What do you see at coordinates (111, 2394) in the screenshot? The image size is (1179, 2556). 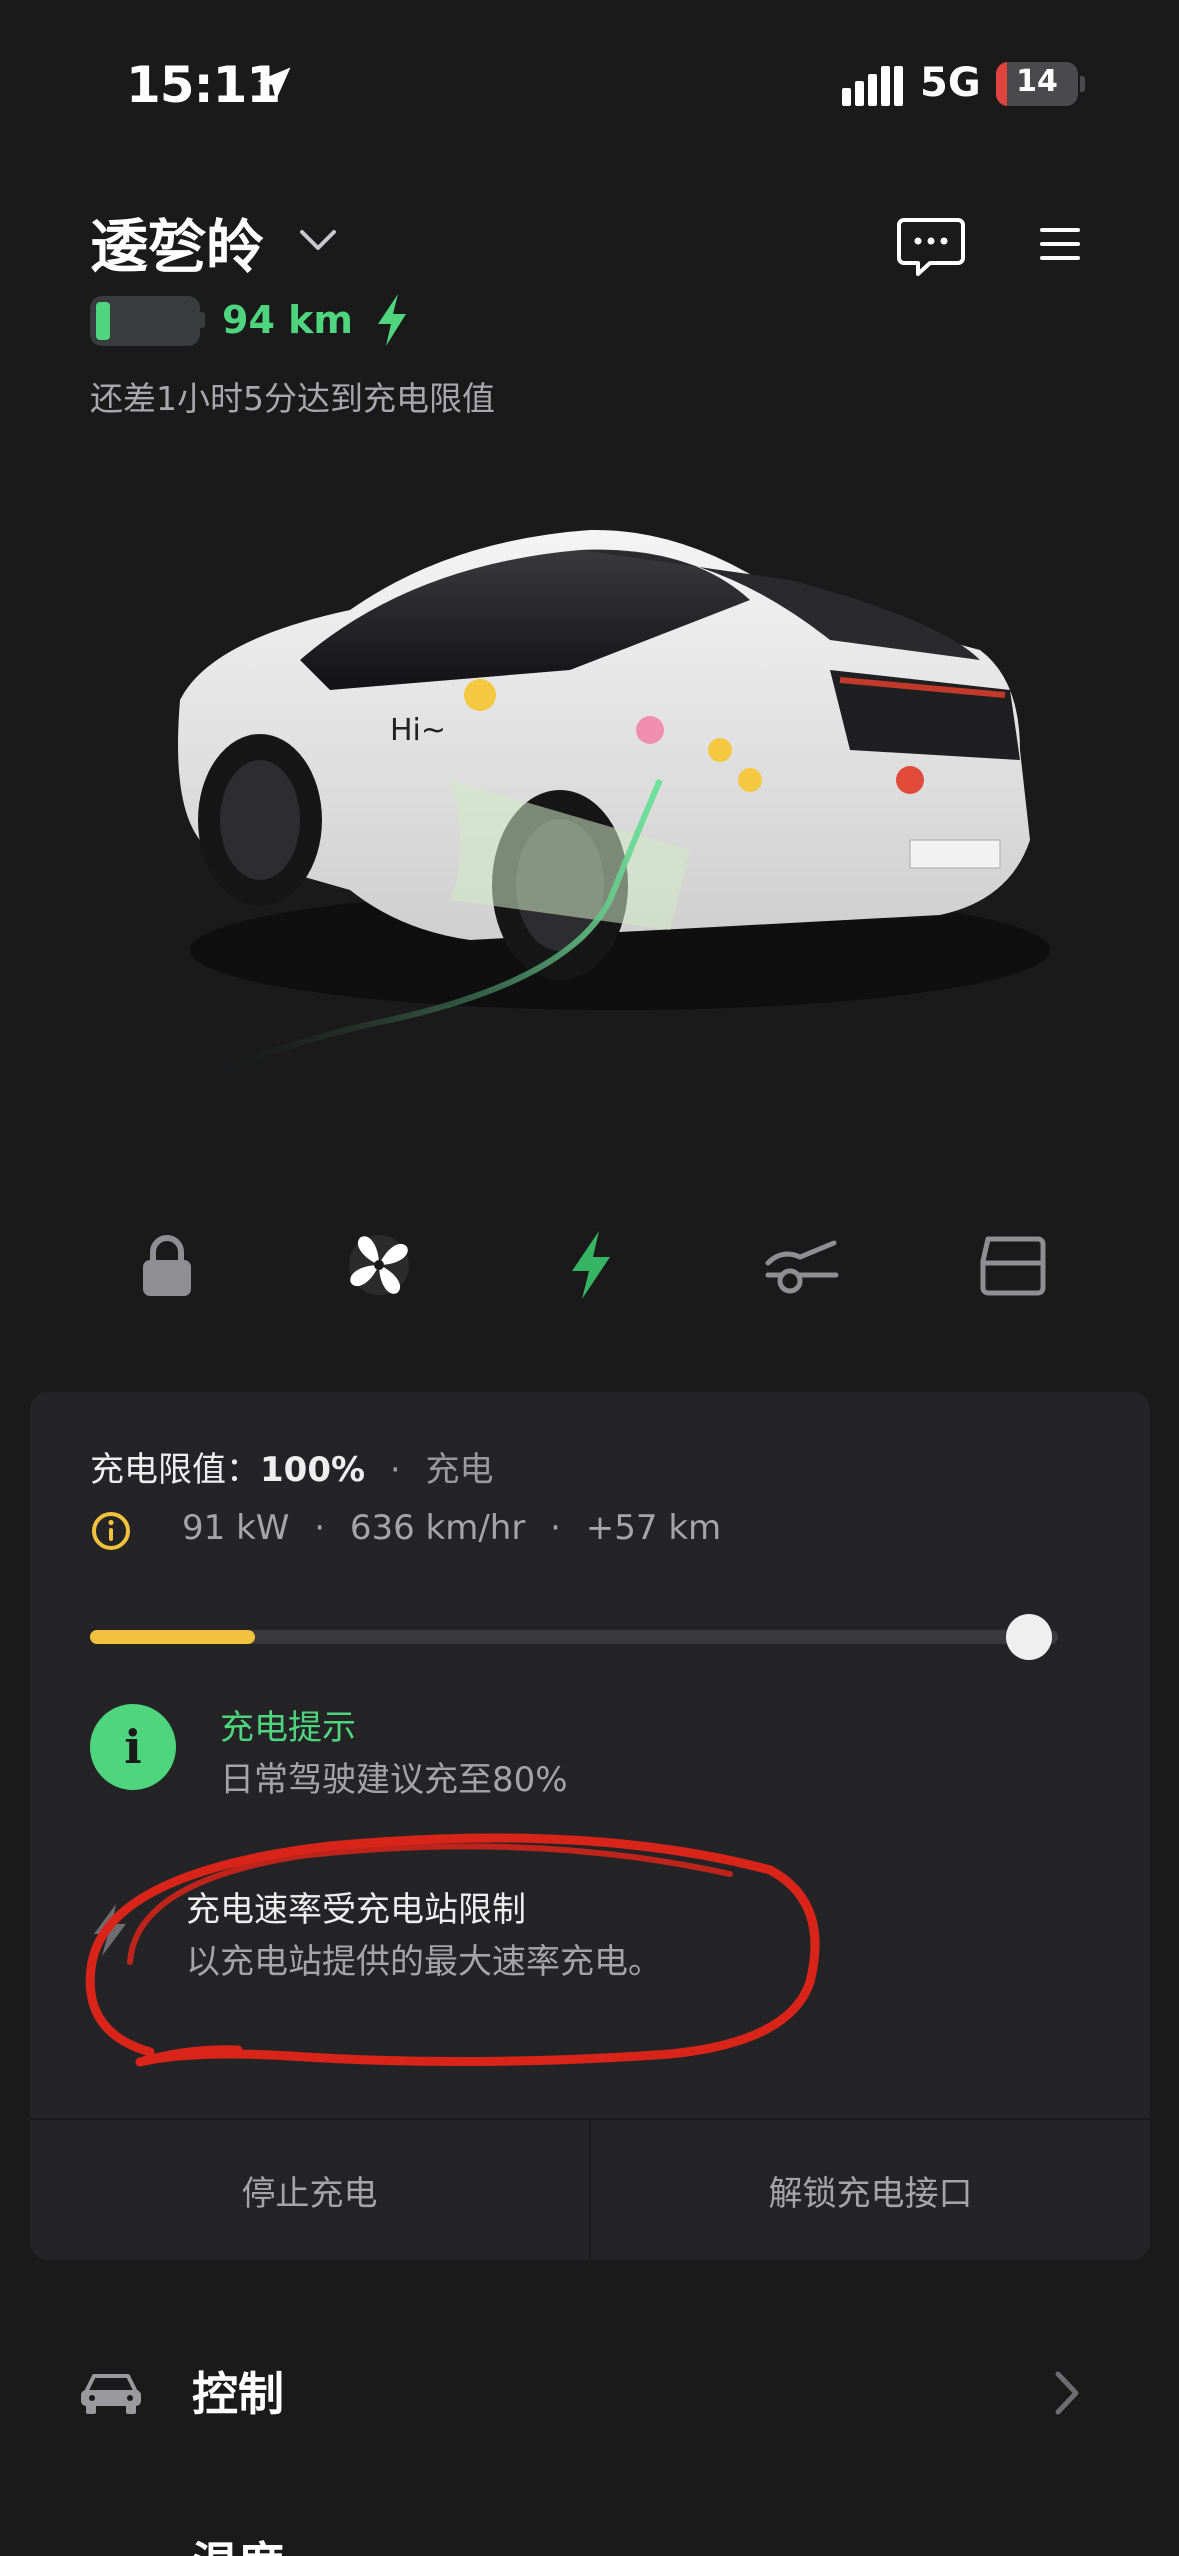 I see `car-icon` at bounding box center [111, 2394].